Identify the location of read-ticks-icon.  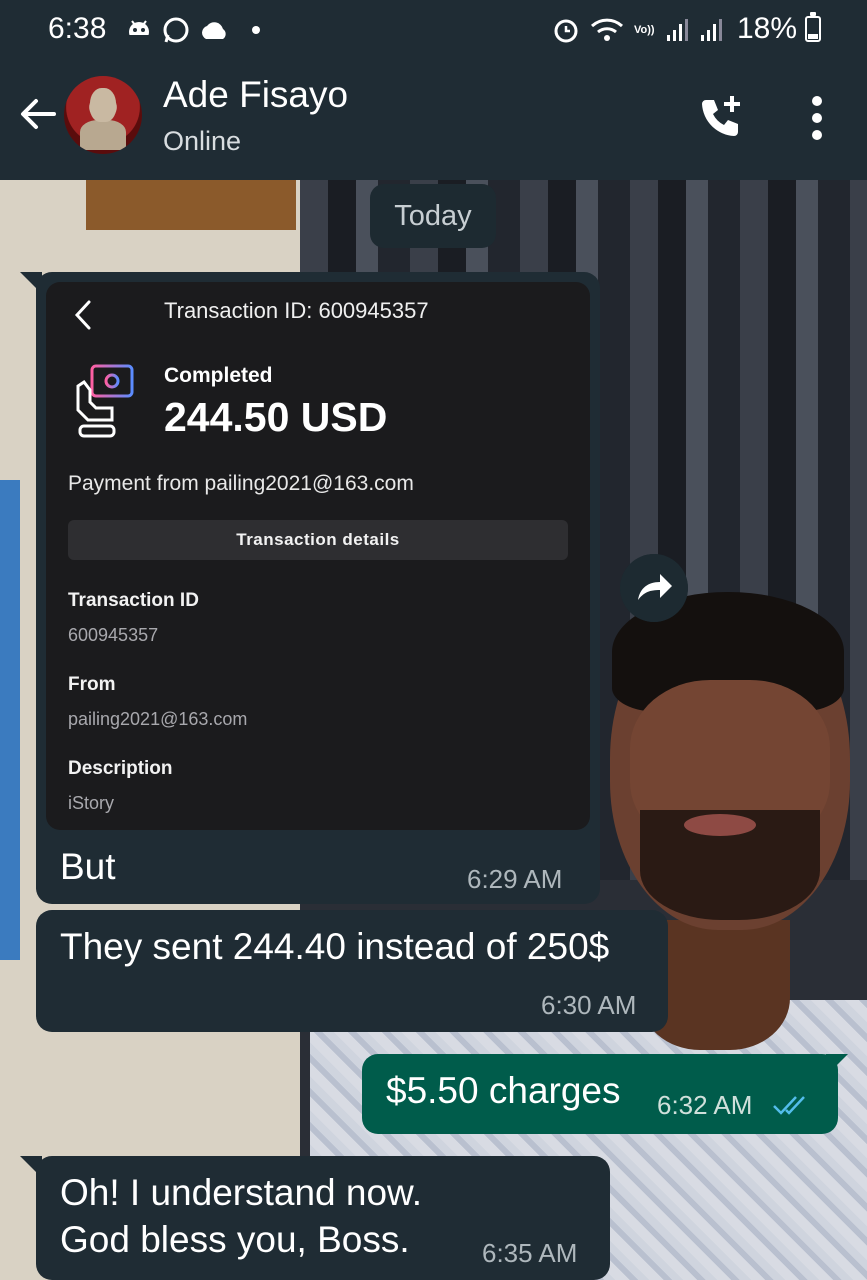
(789, 1105).